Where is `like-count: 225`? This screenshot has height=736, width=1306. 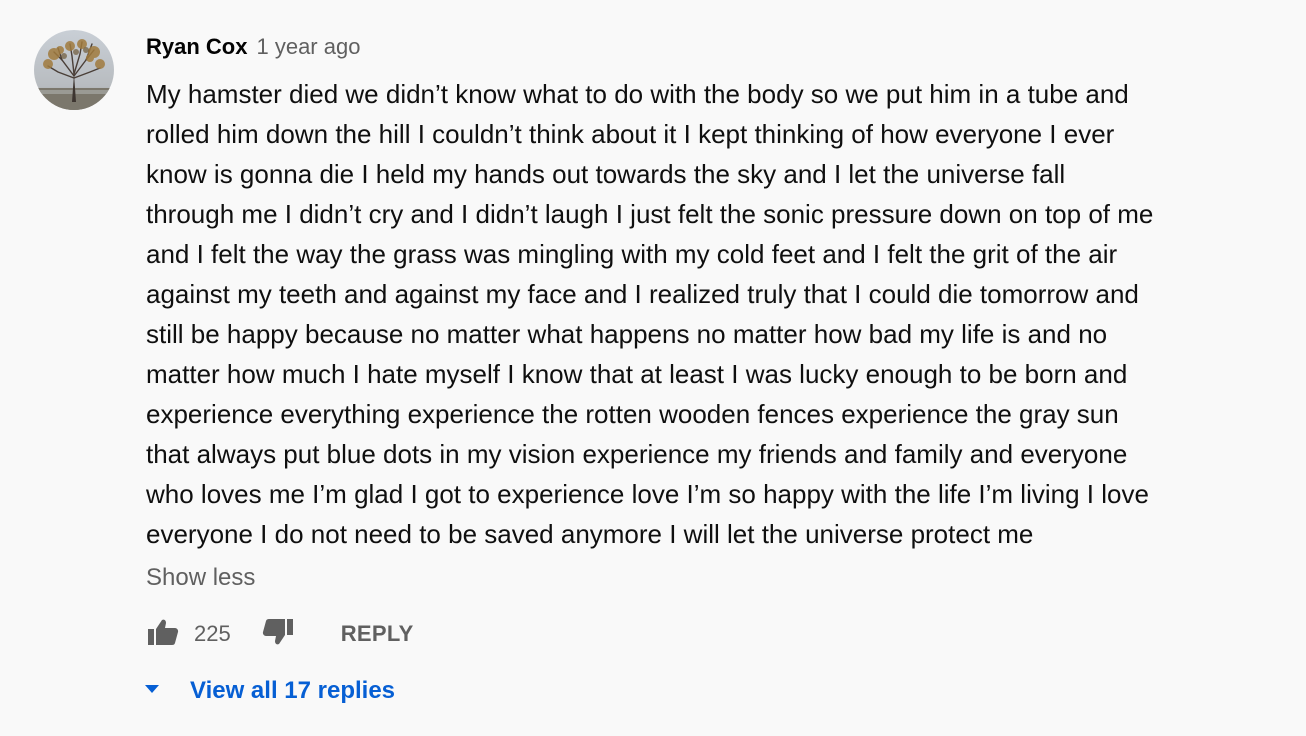
like-count: 225 is located at coordinates (212, 633).